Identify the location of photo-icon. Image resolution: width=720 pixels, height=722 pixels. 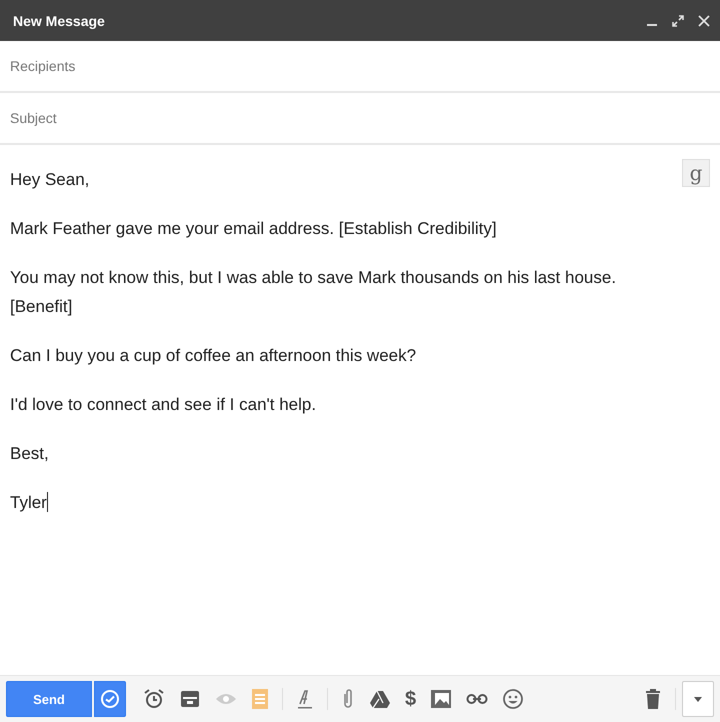
(441, 699).